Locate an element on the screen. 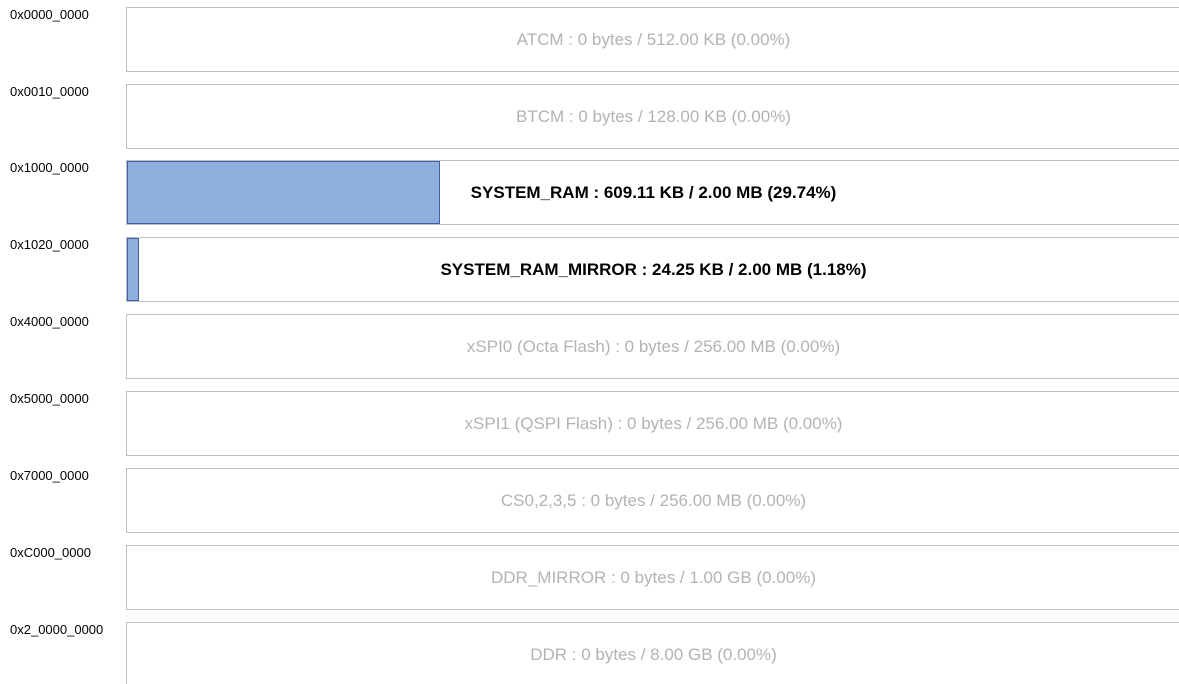 The height and width of the screenshot is (684, 1179). region-bar: ATCM : 0 bytes / 512.00 KB (0.00%) is located at coordinates (652, 39).